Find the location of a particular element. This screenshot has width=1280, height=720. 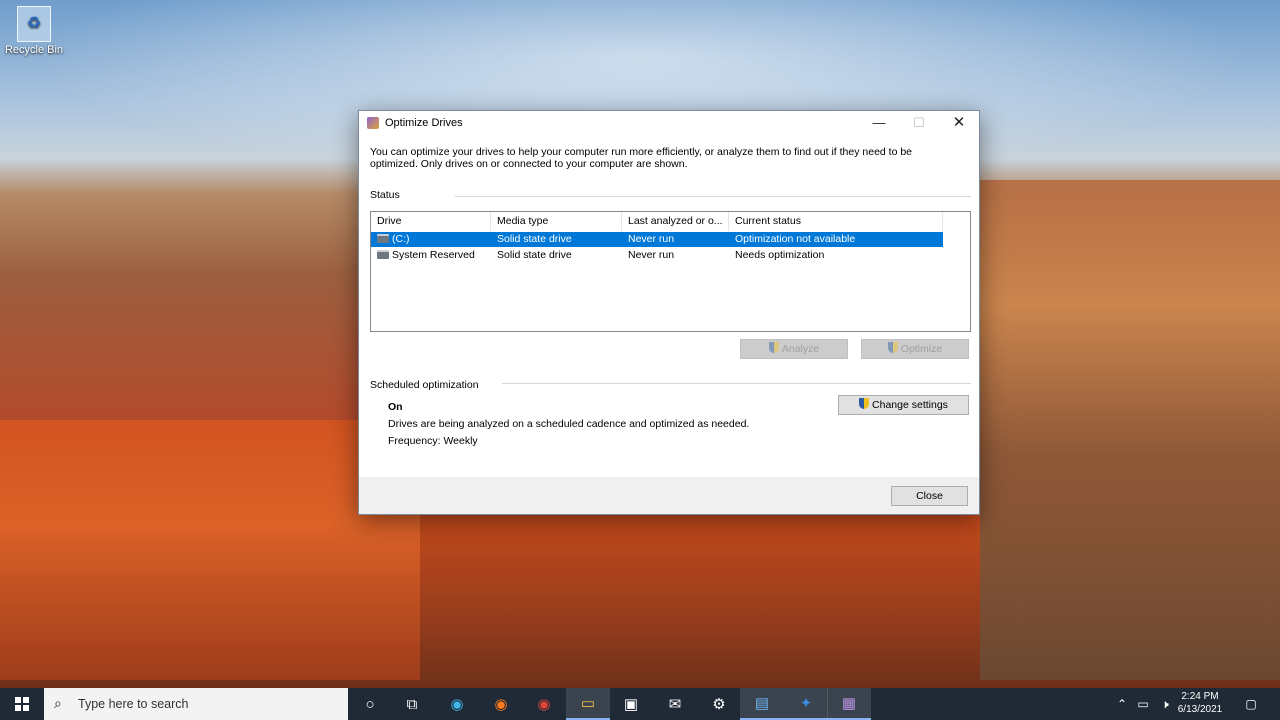

desktop-icon-label: Recycle Bin is located at coordinates (34, 50).